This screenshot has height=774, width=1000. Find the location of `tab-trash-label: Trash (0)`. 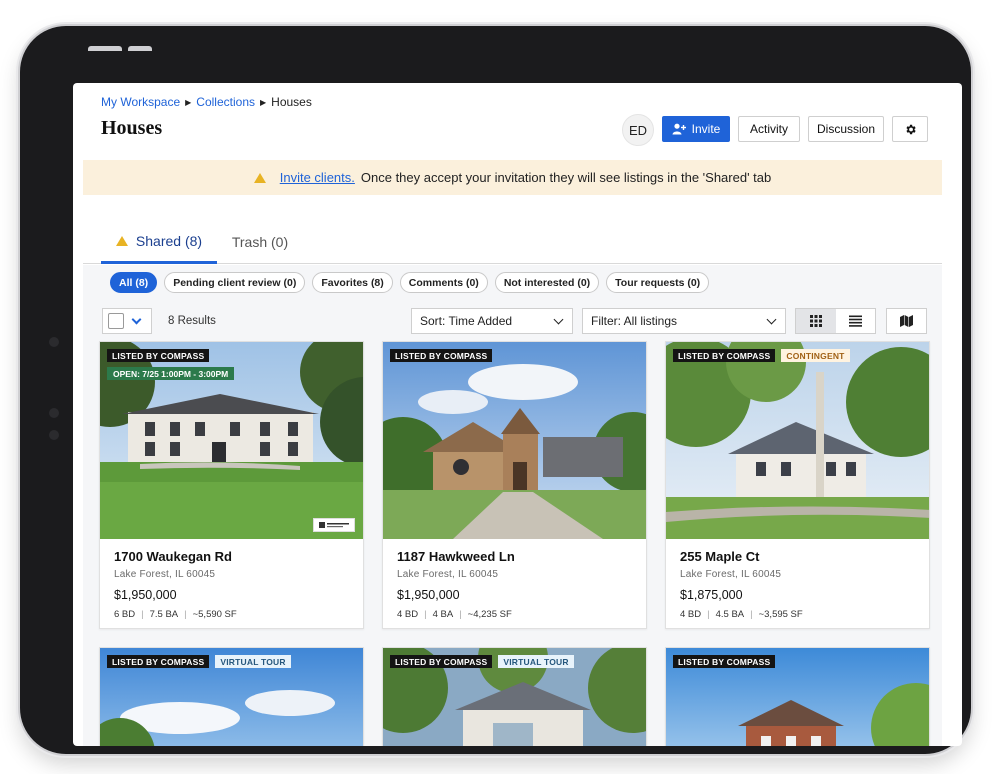

tab-trash-label: Trash (0) is located at coordinates (260, 242).